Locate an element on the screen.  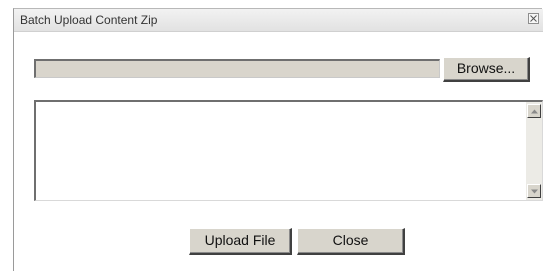
dialog-title: Batch Upload Content Zip is located at coordinates (89, 20).